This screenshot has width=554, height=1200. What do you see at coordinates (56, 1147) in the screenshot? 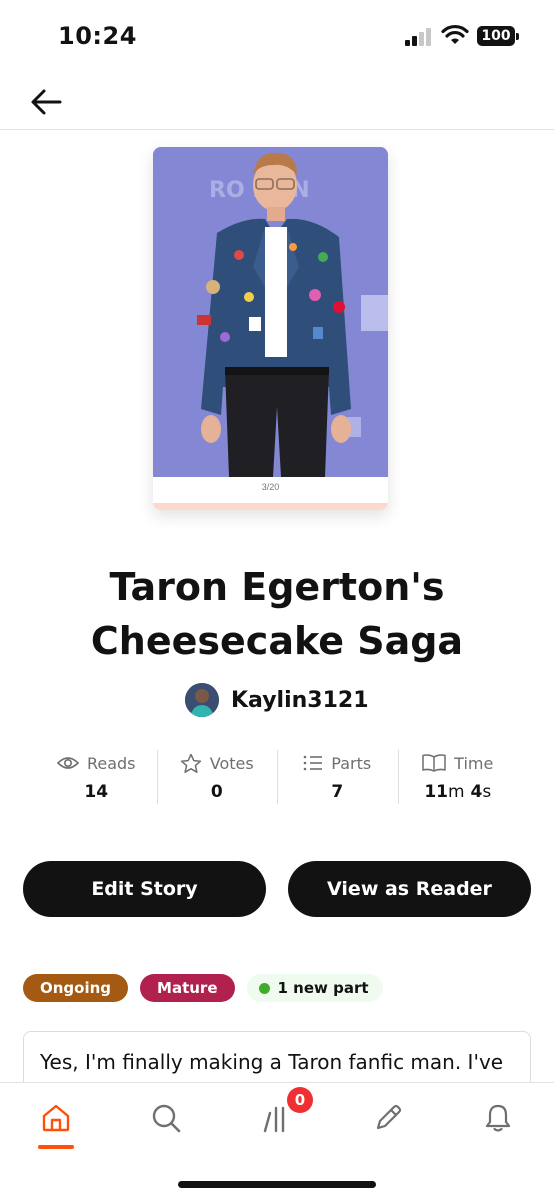
I see `active-tab-indicator` at bounding box center [56, 1147].